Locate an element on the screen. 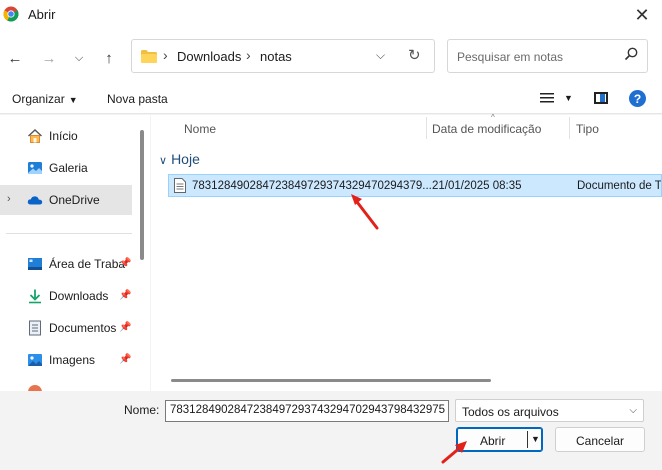 The width and height of the screenshot is (662, 470). sidebar-item-onedrive: › OneDrive is located at coordinates (66, 200).